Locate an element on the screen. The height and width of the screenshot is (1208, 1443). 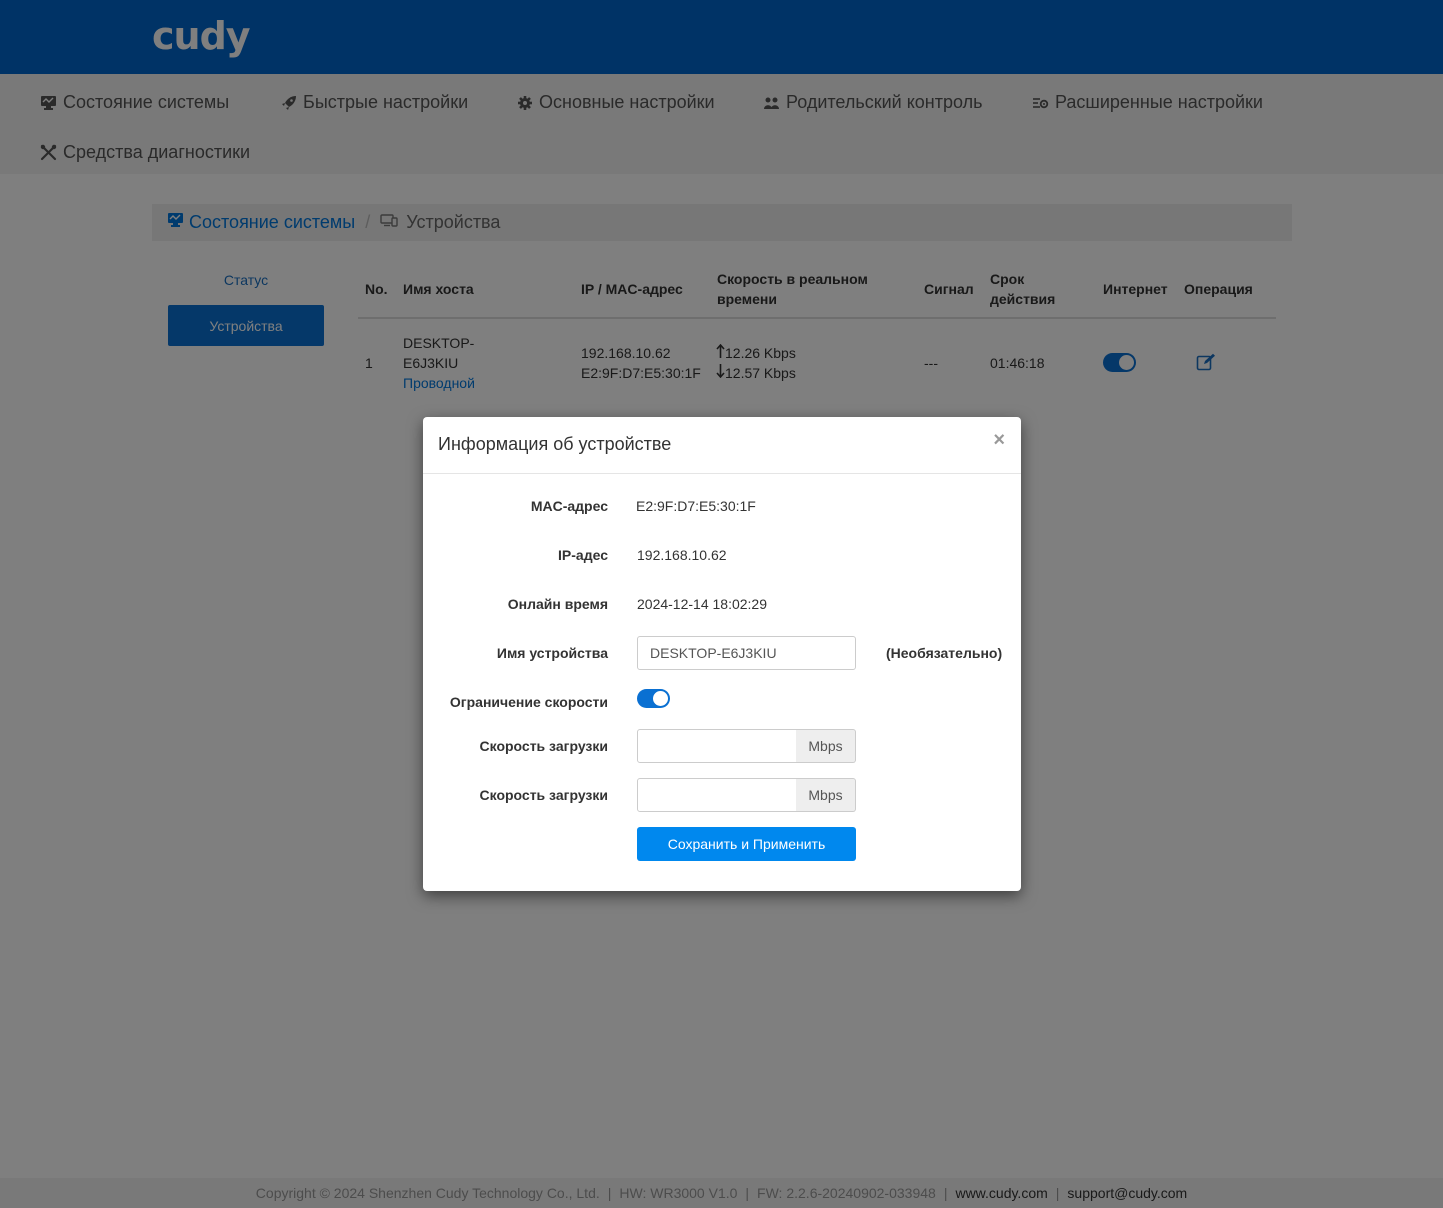
ip-label: IP-адес is located at coordinates (583, 555).